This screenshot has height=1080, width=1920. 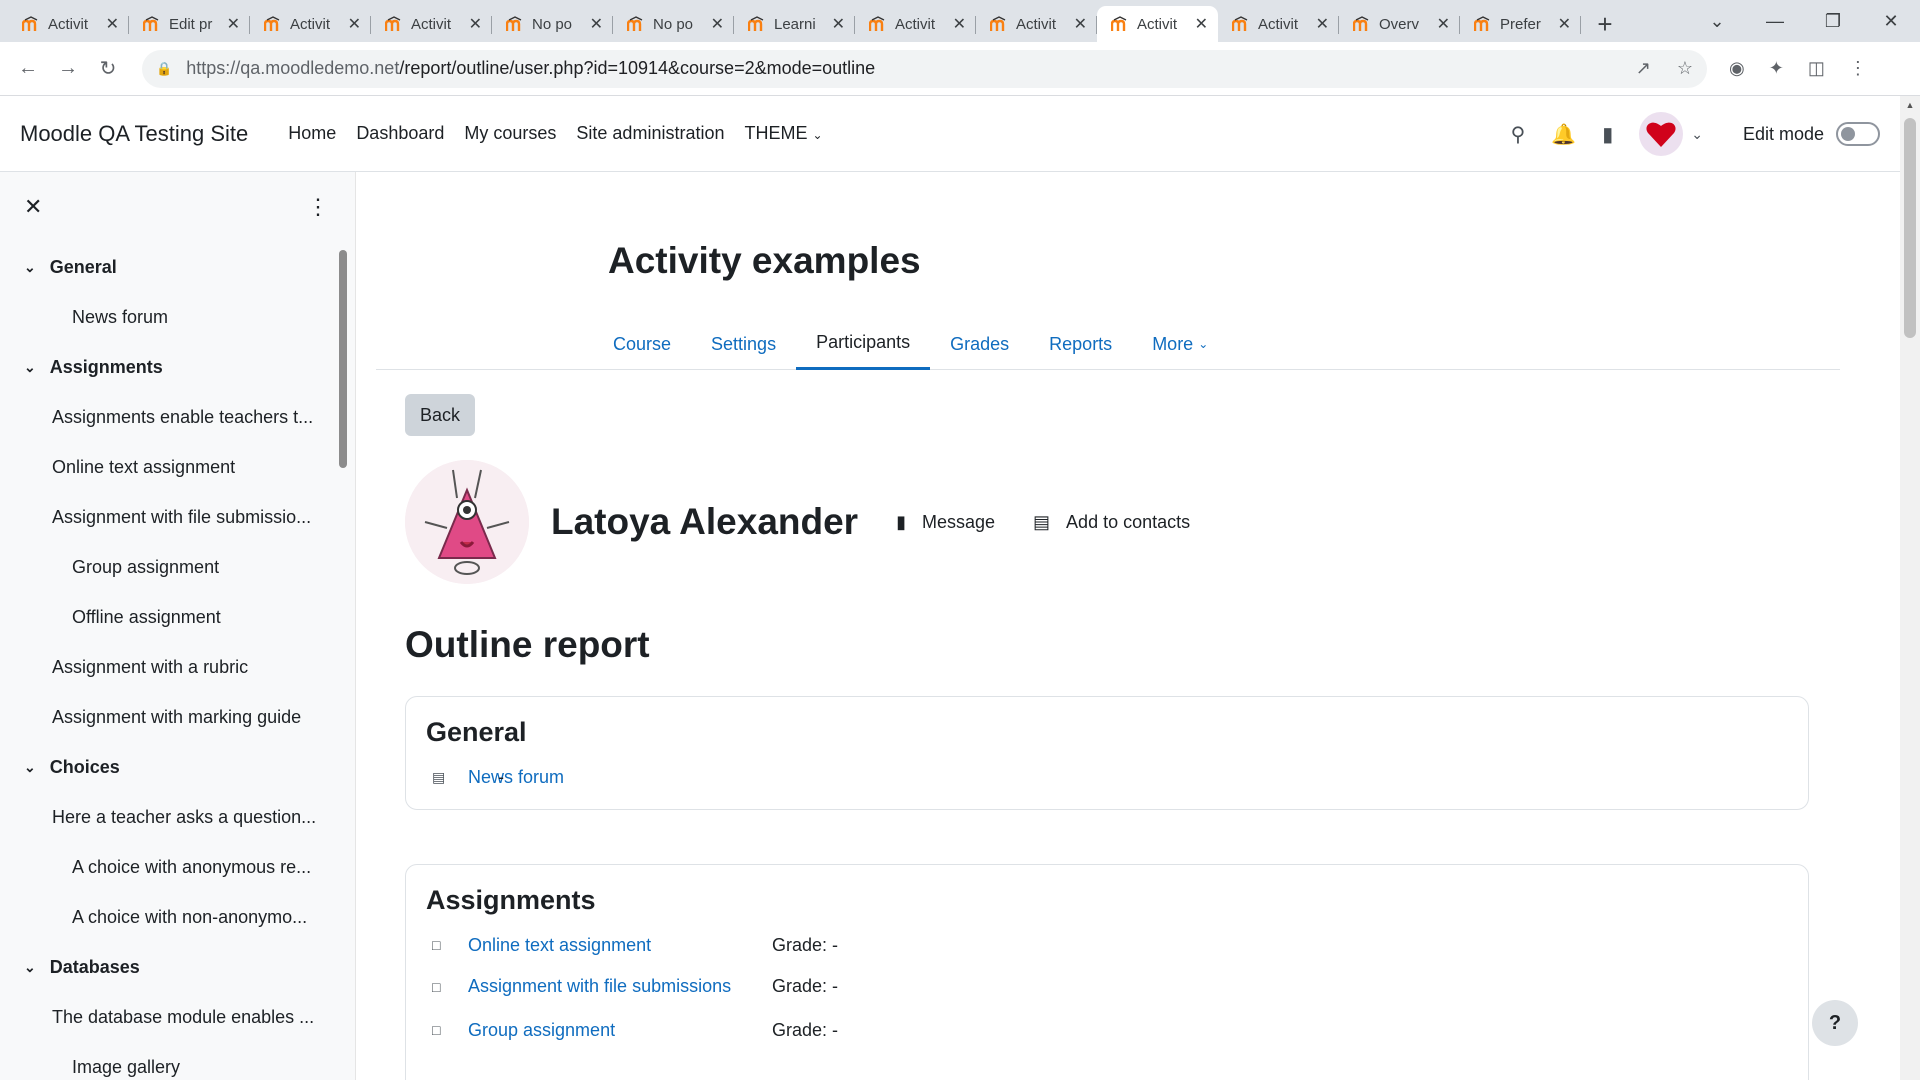 What do you see at coordinates (783, 133) in the screenshot?
I see `nav-theme: THEME ⌄` at bounding box center [783, 133].